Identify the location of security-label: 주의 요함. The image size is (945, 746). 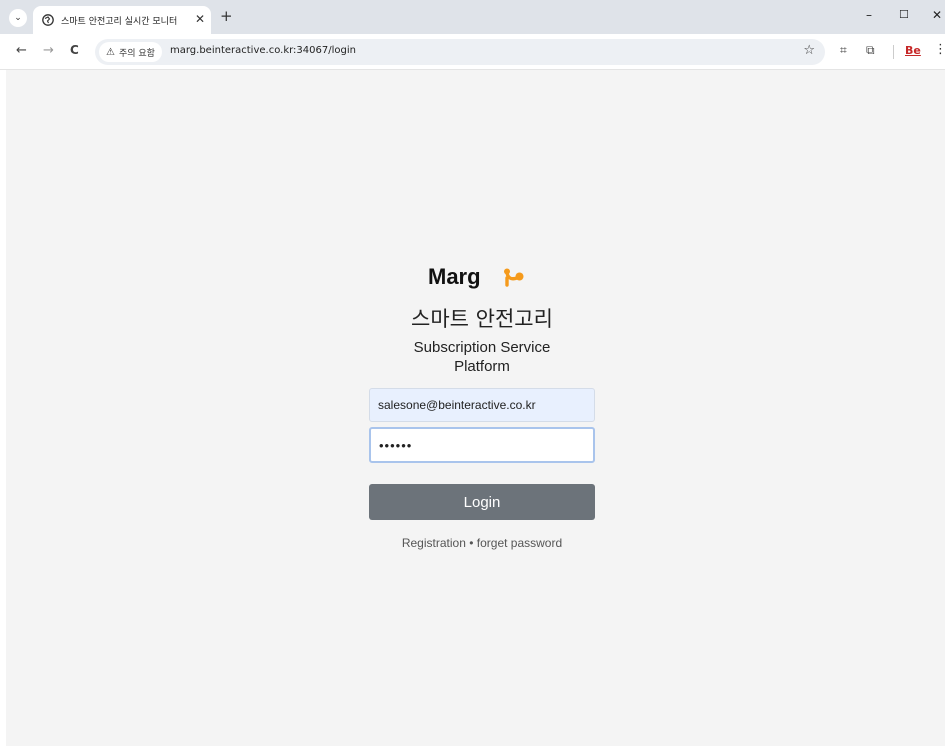
(136, 53).